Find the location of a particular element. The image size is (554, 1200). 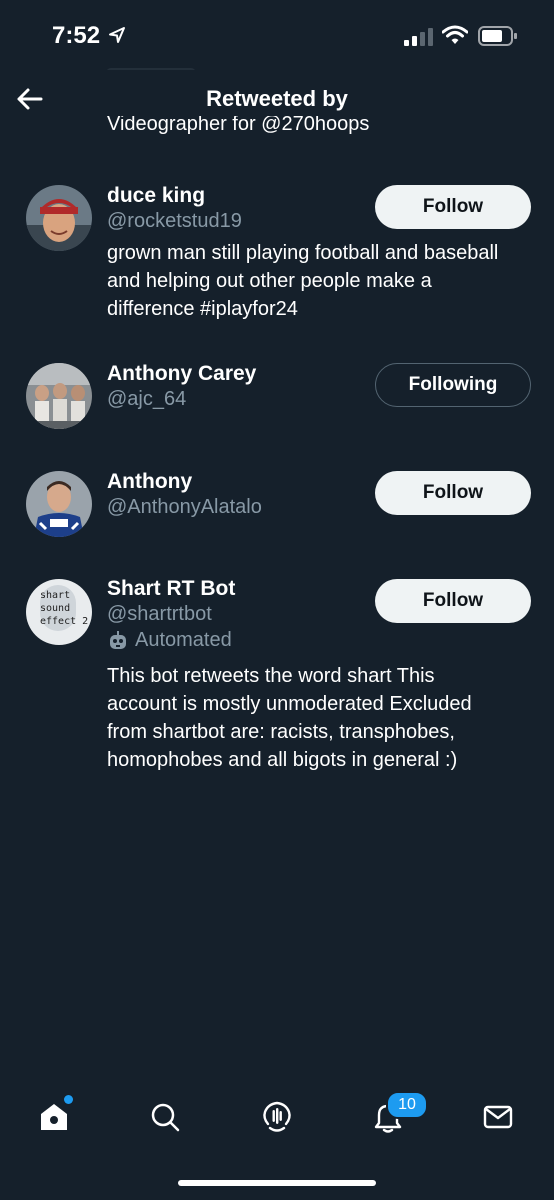

search-icon is located at coordinates (165, 1117).